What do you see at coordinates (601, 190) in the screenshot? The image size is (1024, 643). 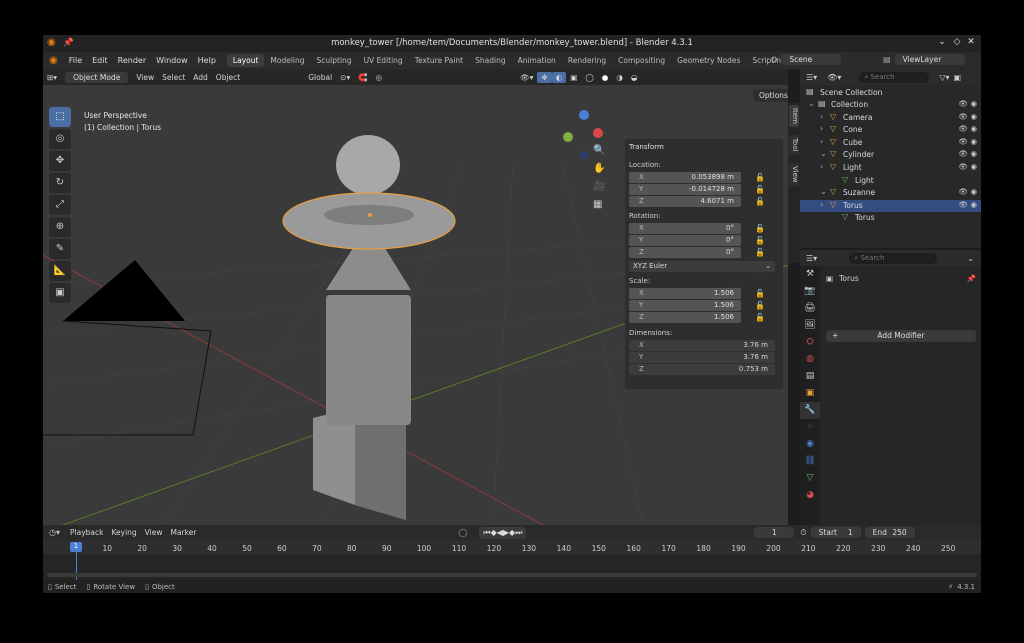 I see `camera-view-icon: 🎥` at bounding box center [601, 190].